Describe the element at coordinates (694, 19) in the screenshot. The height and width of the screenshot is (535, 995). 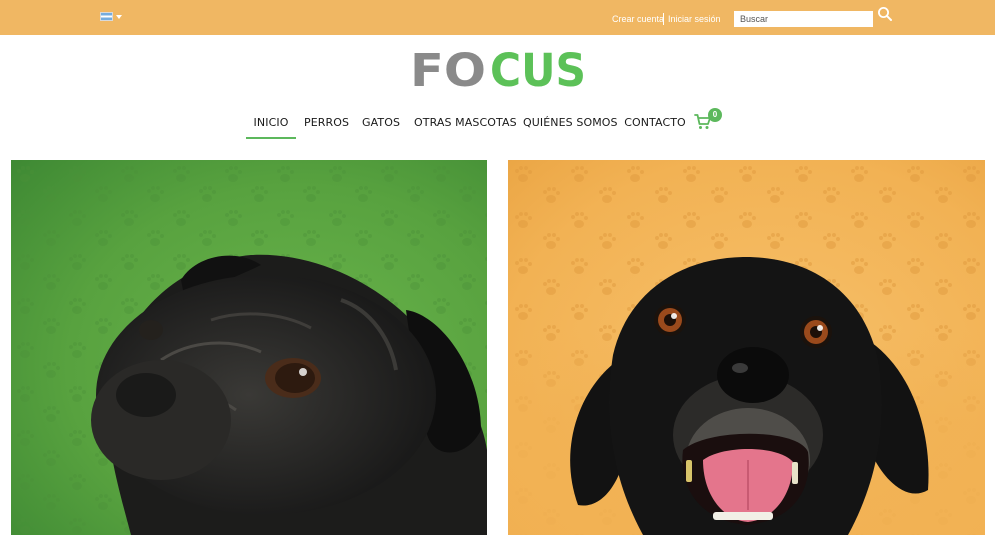
I see `login-link: Iniciar sesión` at that location.